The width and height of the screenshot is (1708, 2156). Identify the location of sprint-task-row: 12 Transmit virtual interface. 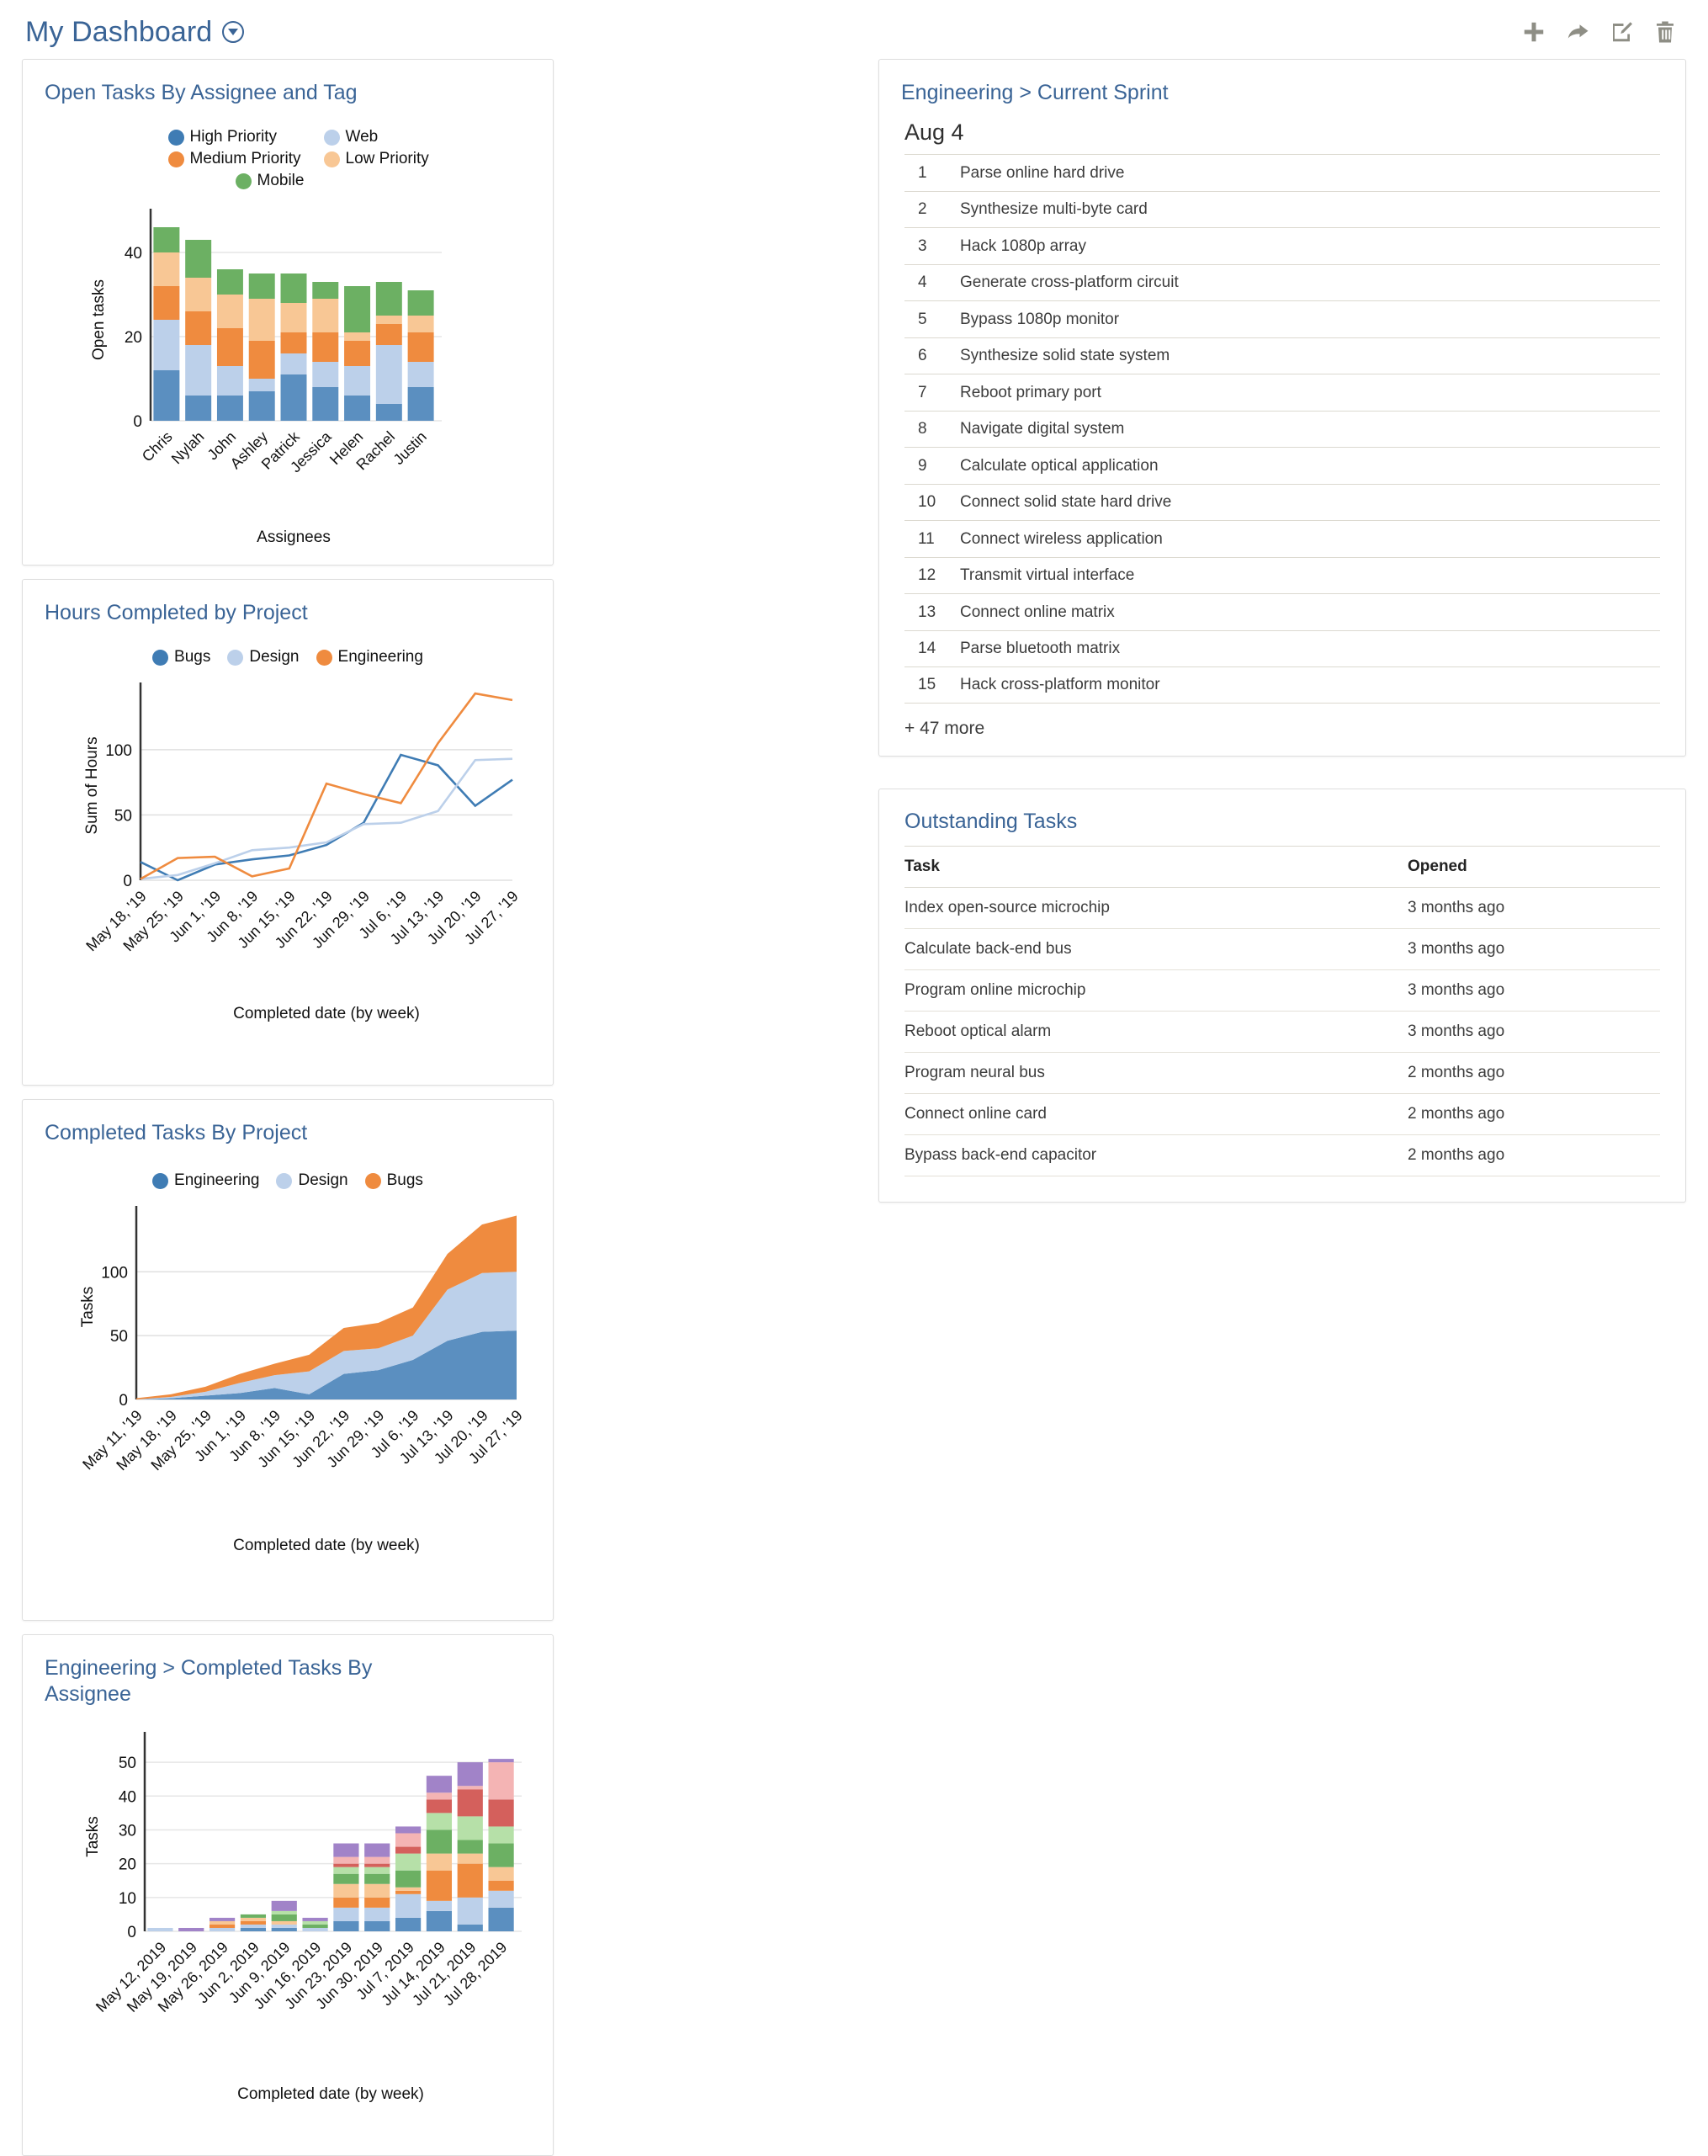
(1282, 575).